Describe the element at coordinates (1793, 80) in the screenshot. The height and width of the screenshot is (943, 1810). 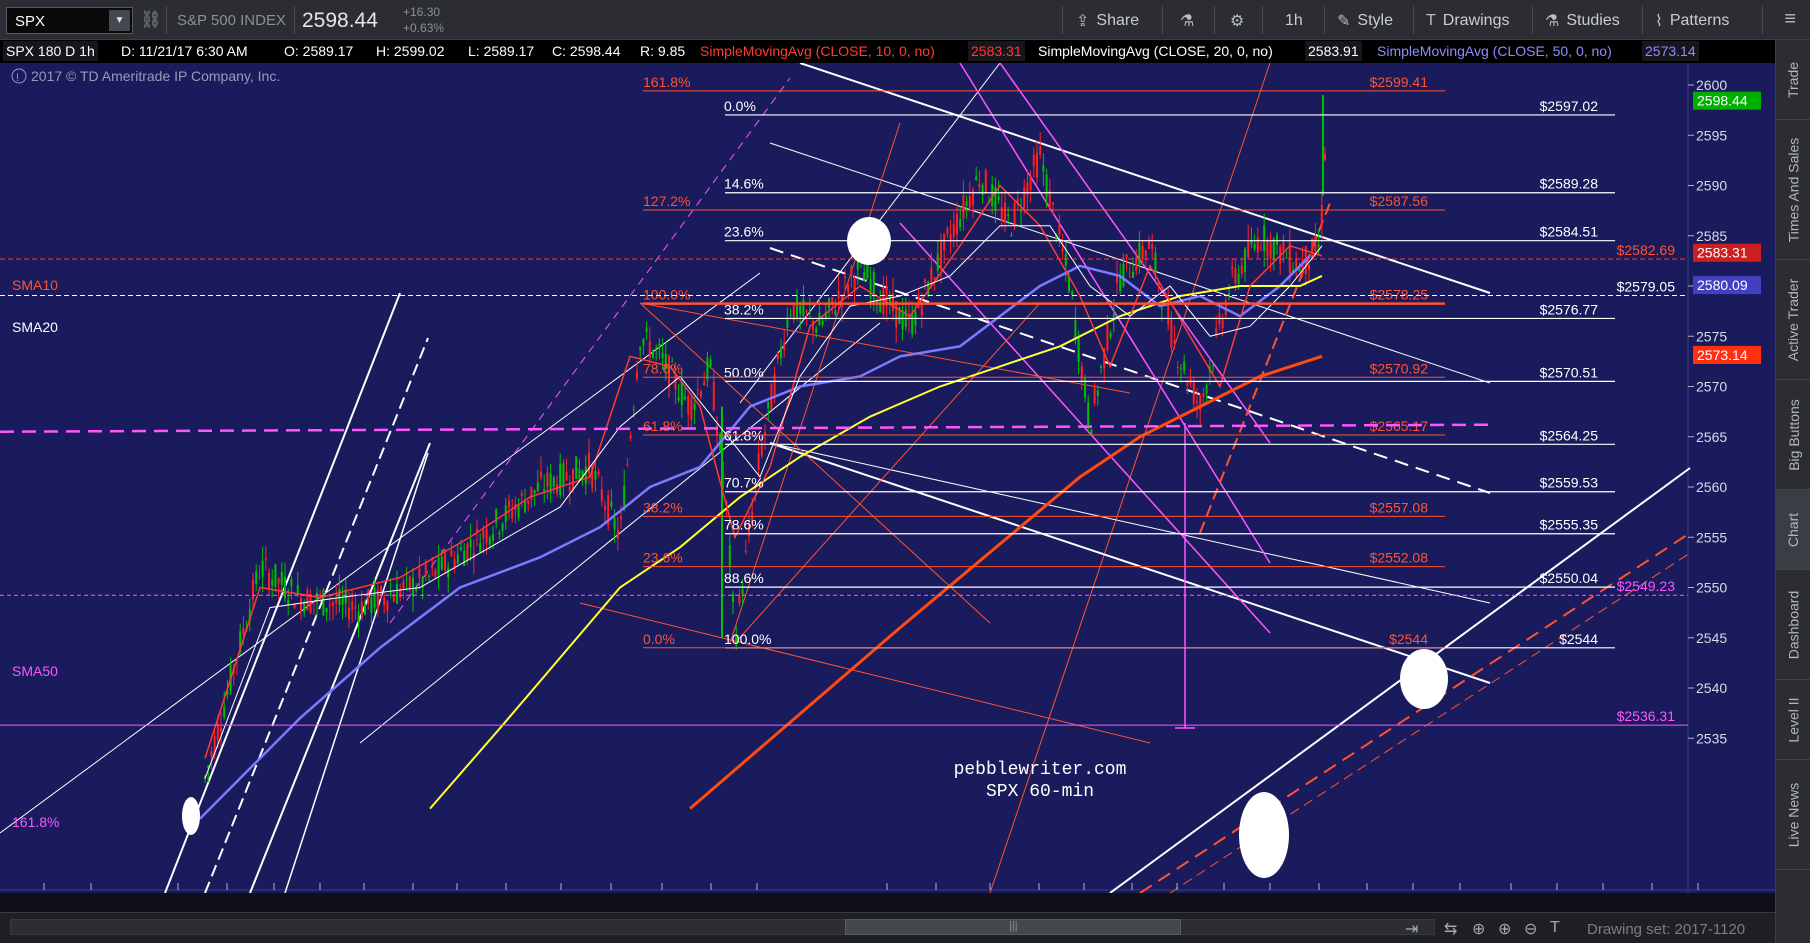
I see `tab-trade: Trade` at that location.